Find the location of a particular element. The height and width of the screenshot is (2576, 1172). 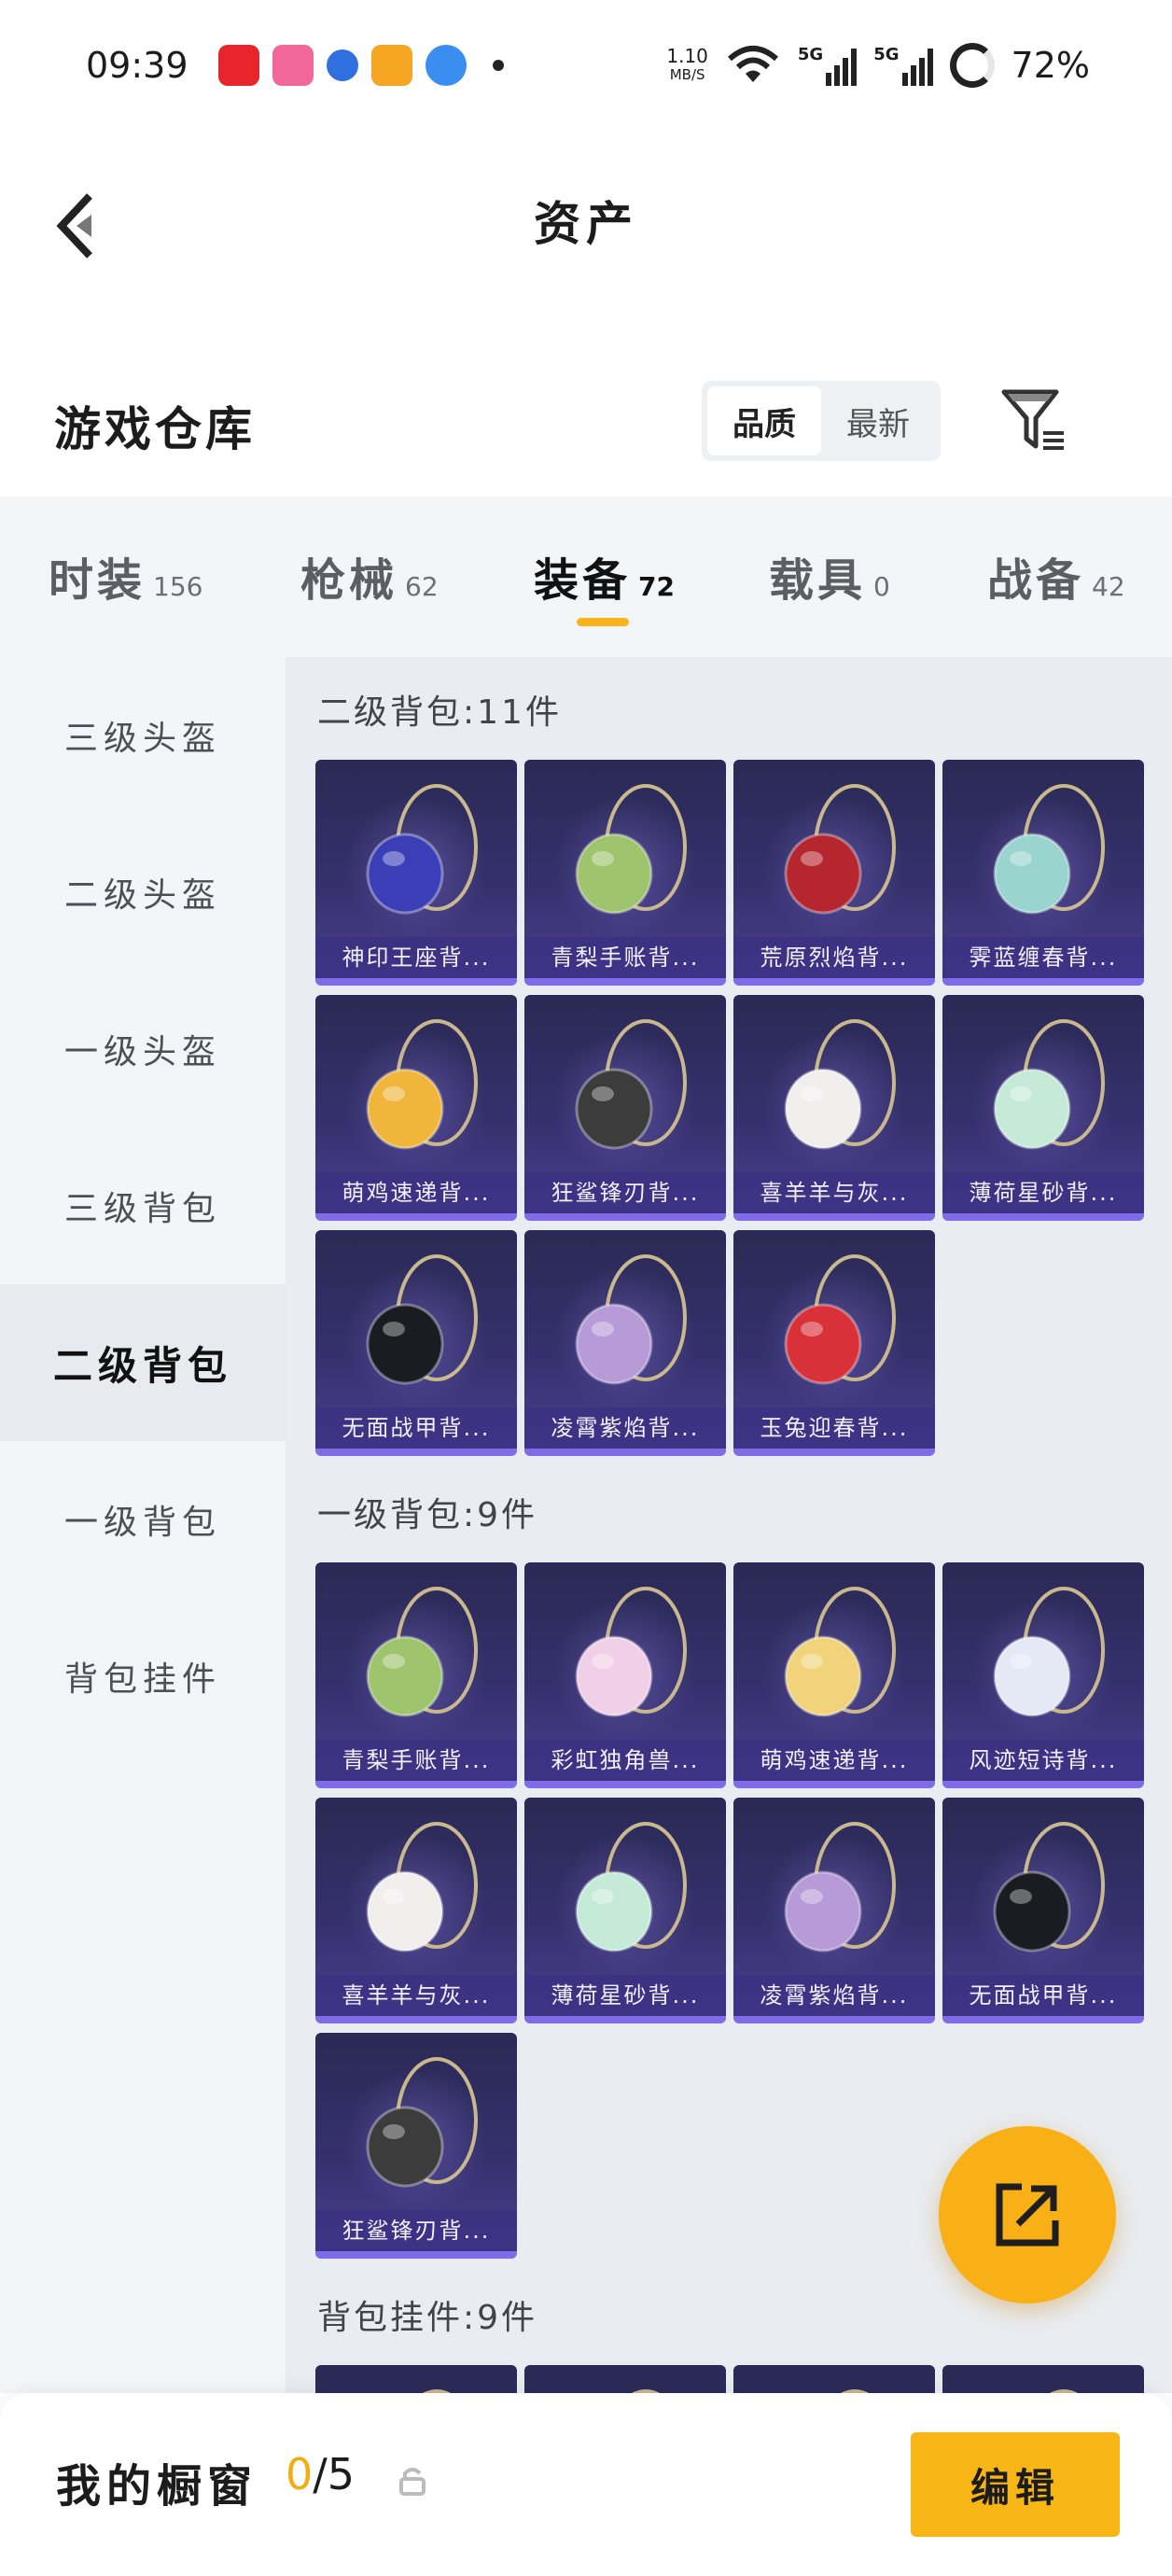

edit-button: 编辑 is located at coordinates (1015, 2484).